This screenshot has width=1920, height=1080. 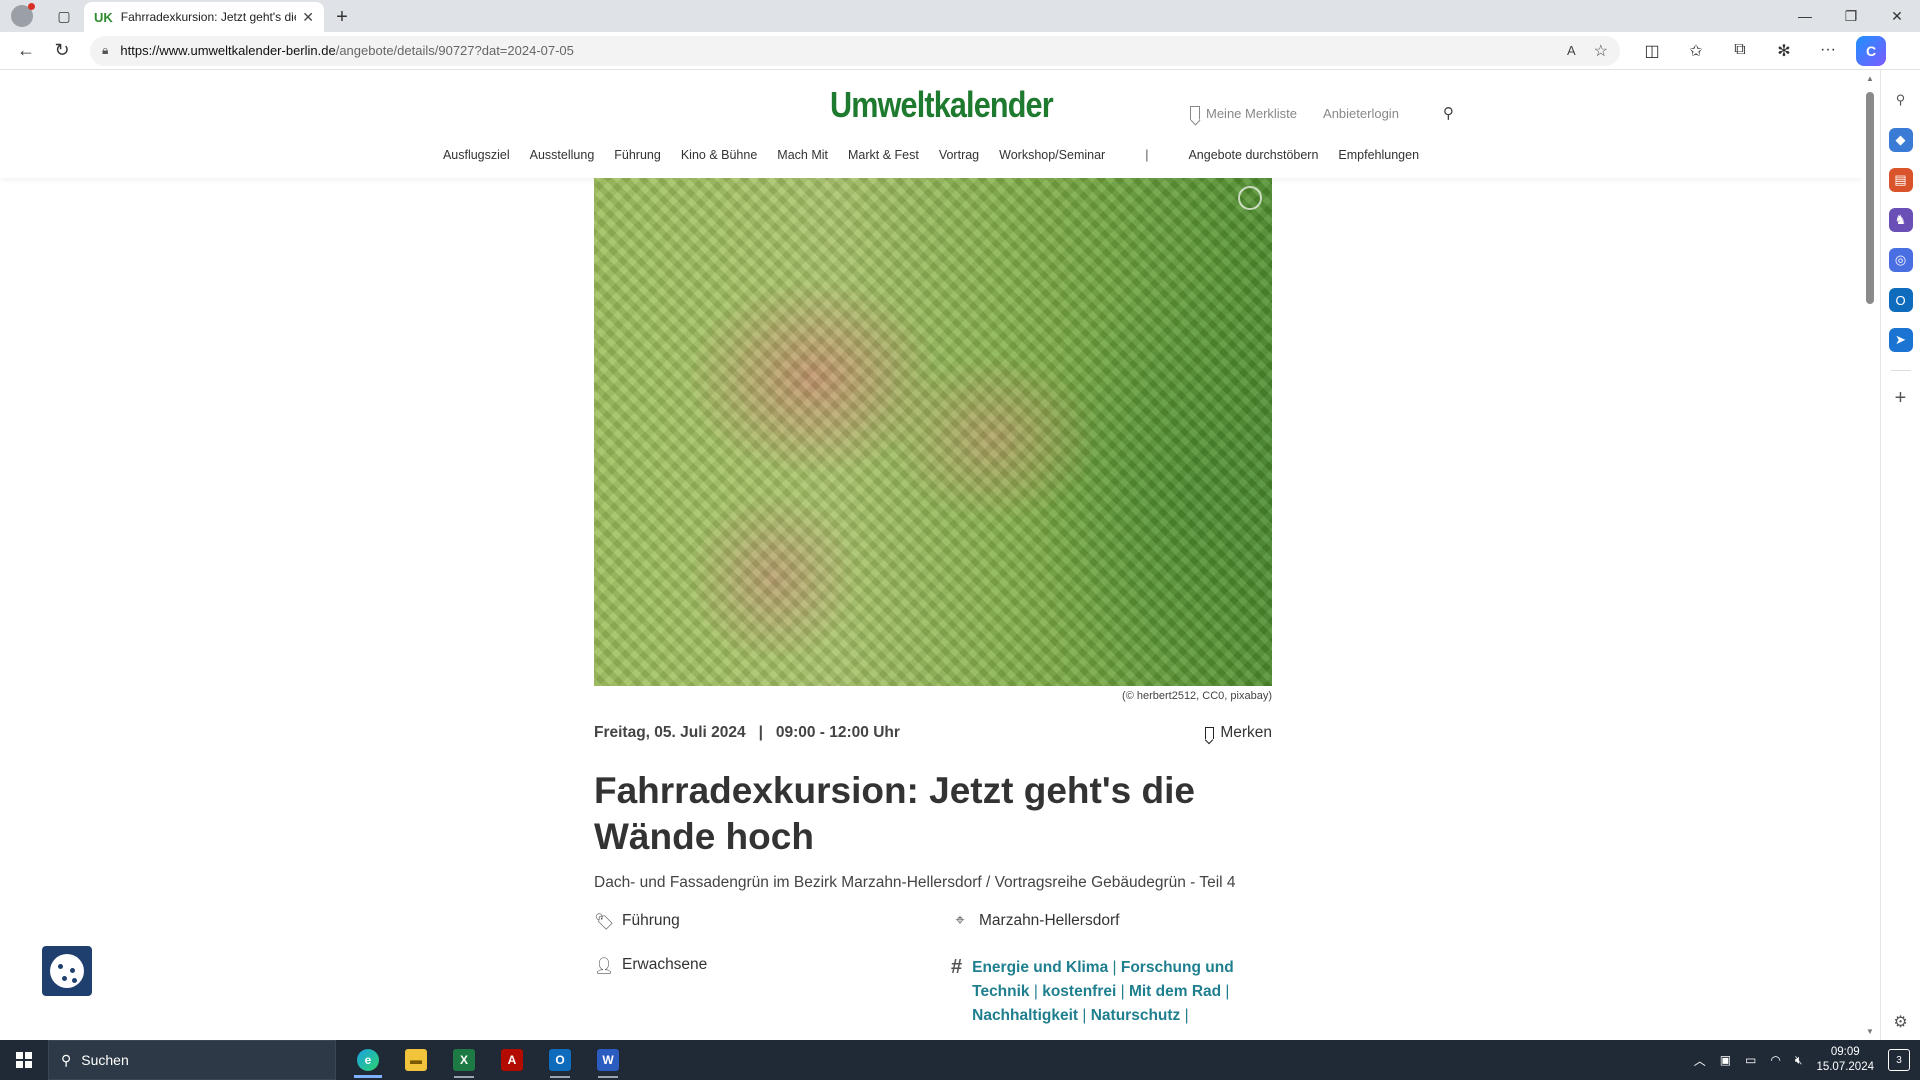 What do you see at coordinates (604, 922) in the screenshot?
I see `tag-icon: 🏷︎` at bounding box center [604, 922].